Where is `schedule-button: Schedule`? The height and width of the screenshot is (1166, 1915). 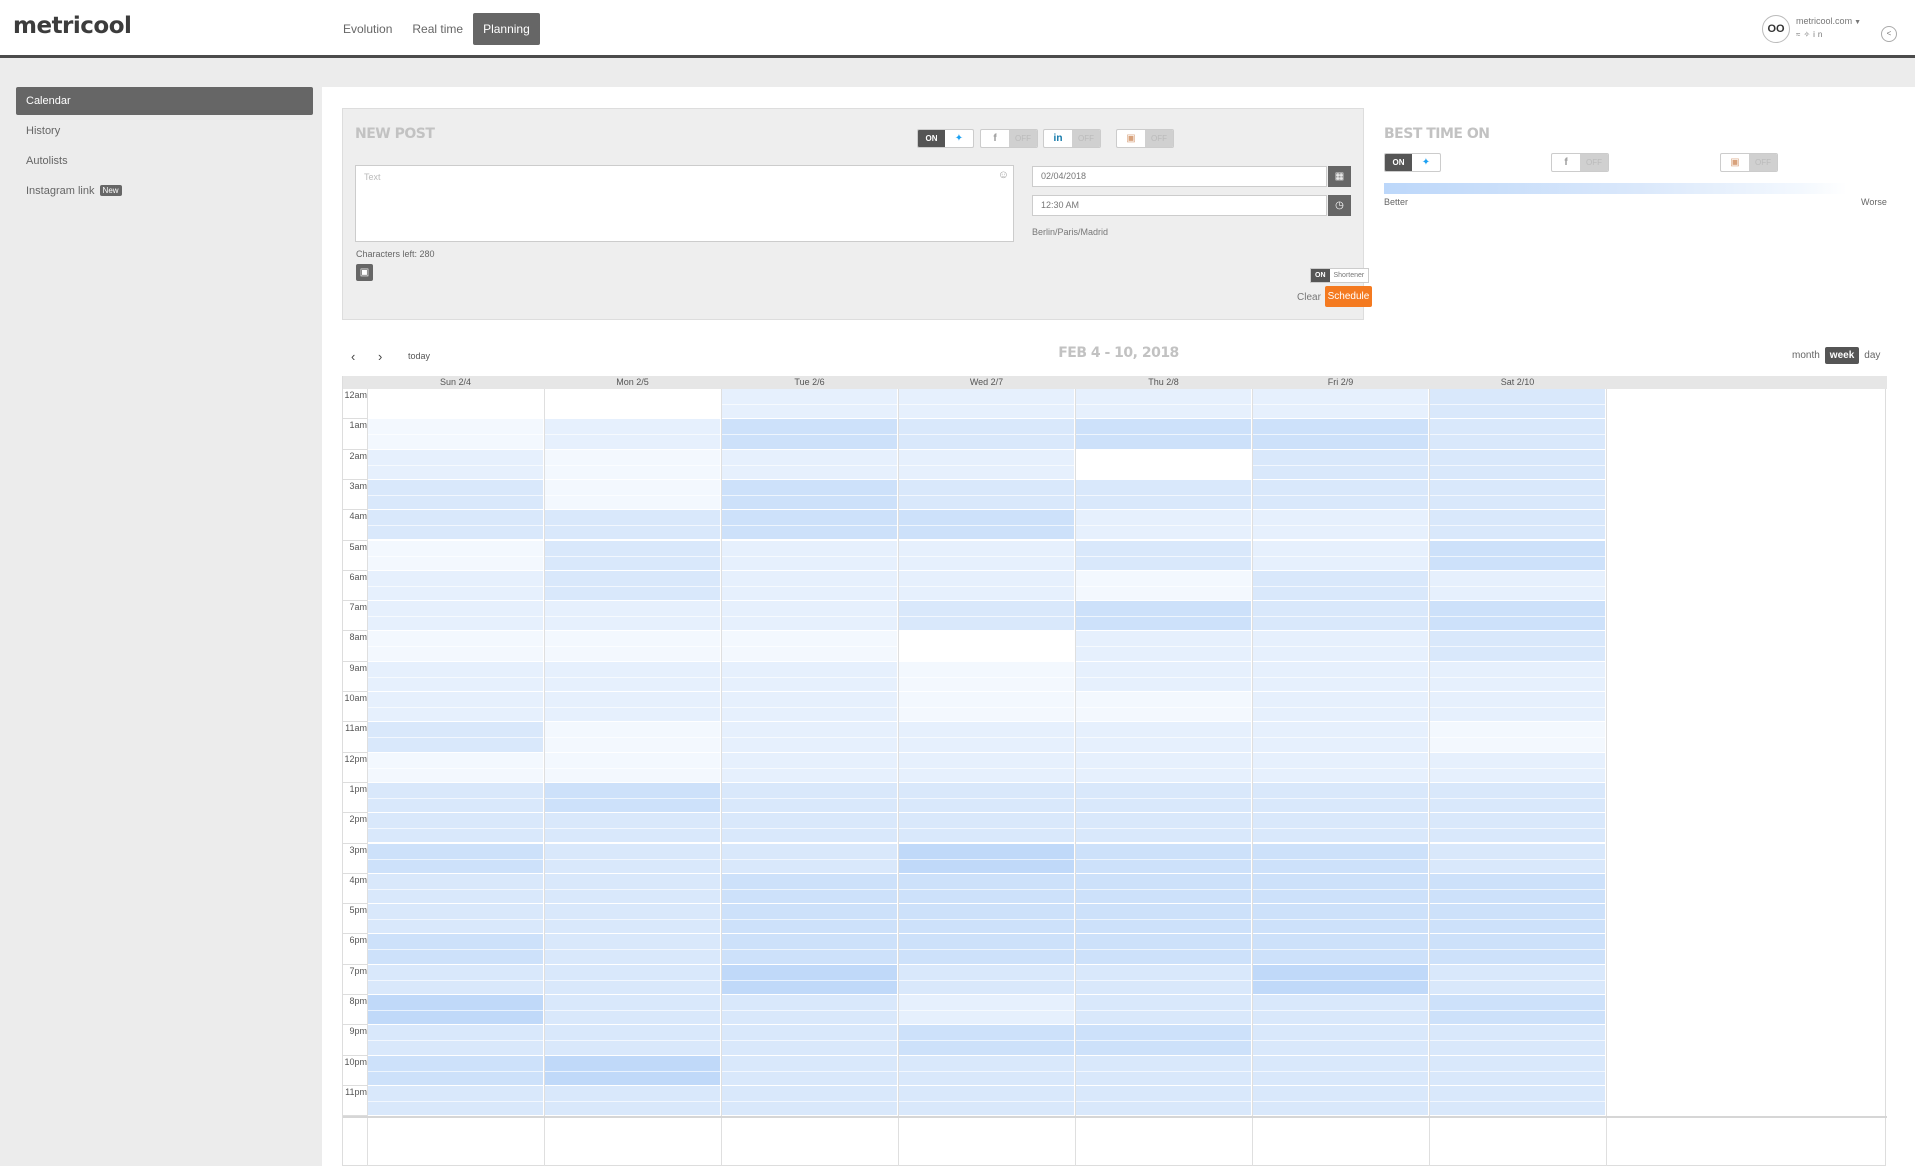
schedule-button: Schedule is located at coordinates (1348, 296).